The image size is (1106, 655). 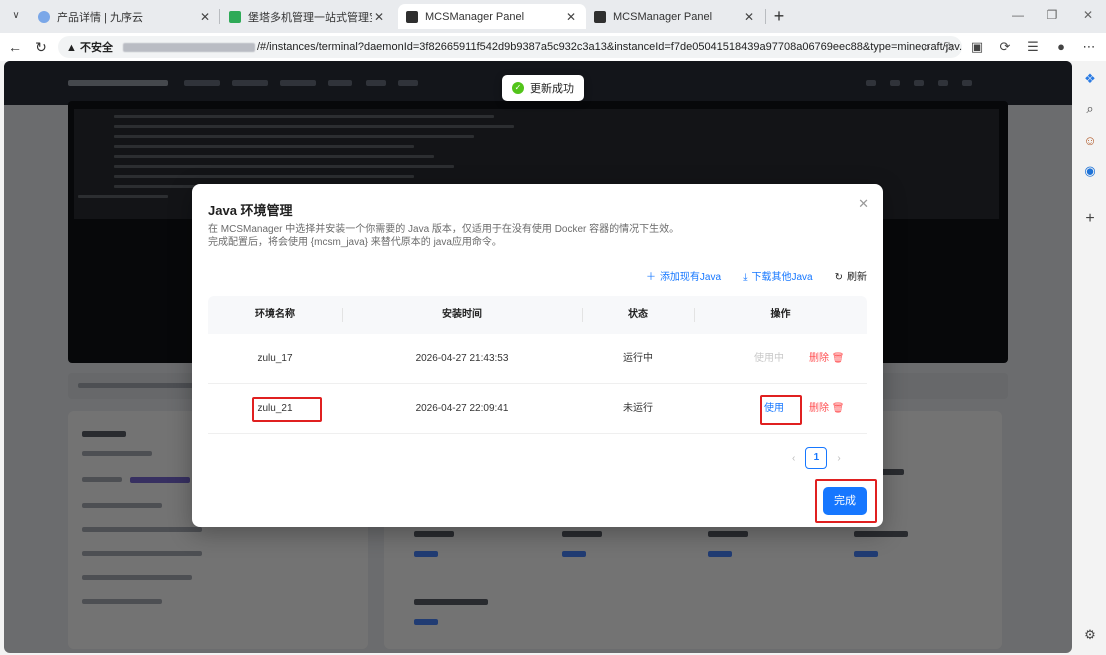 What do you see at coordinates (650, 277) in the screenshot?
I see `plus-icon: ＋` at bounding box center [650, 277].